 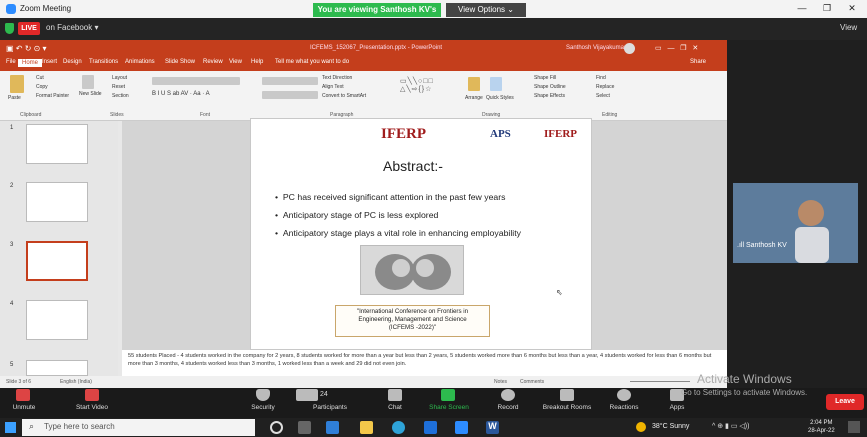 What do you see at coordinates (629, 48) in the screenshot?
I see `user-avatar` at bounding box center [629, 48].